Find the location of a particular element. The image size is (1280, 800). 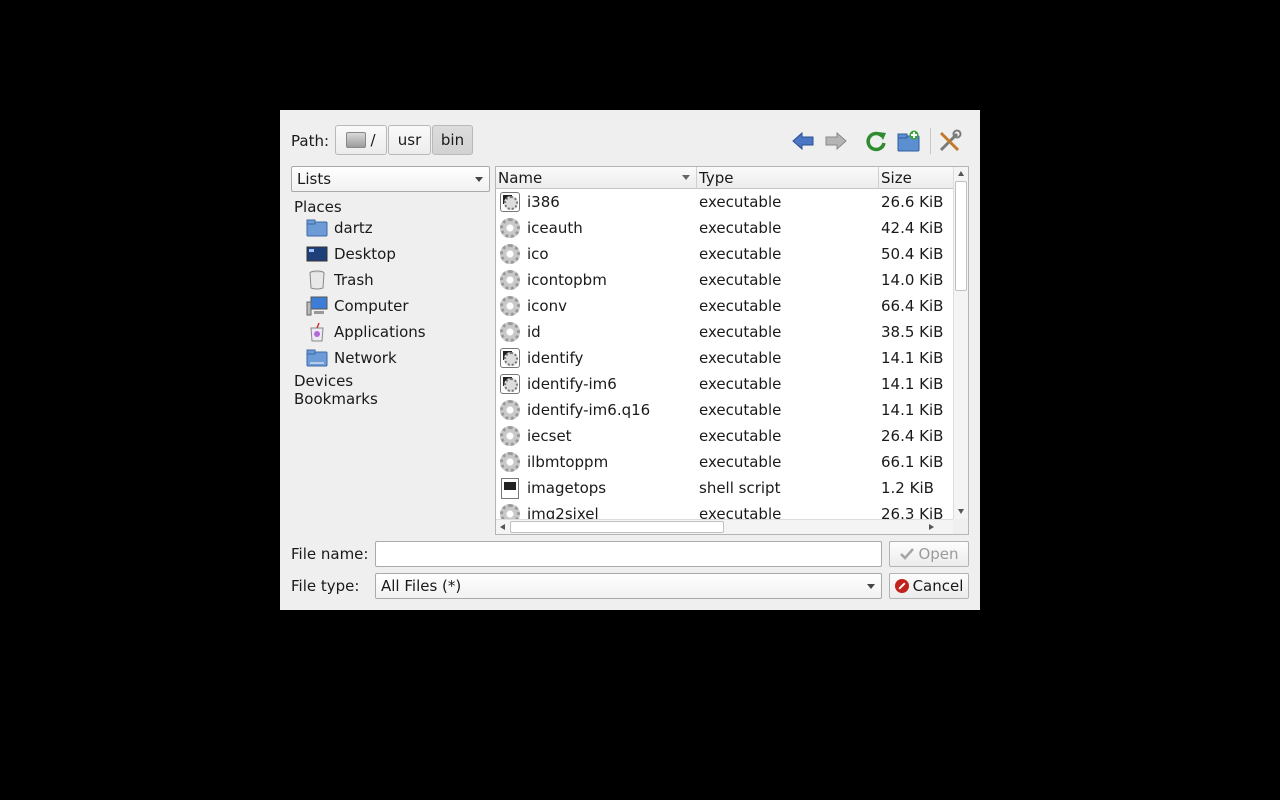

new-folder-button is located at coordinates (909, 141).